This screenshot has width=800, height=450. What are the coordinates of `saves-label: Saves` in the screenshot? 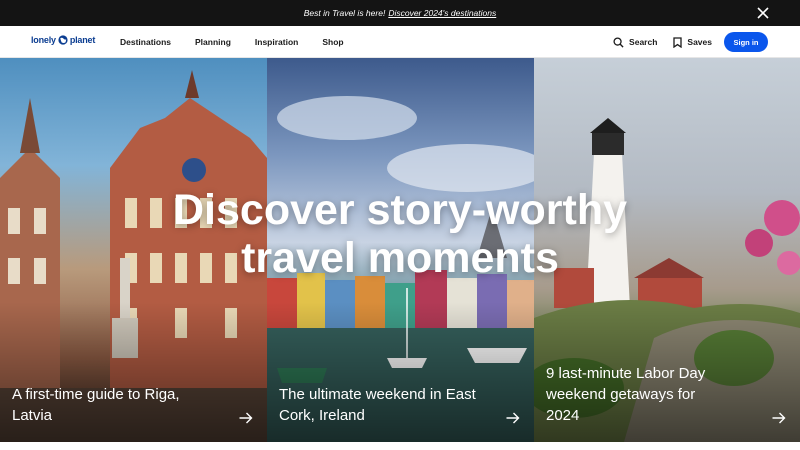 It's located at (699, 42).